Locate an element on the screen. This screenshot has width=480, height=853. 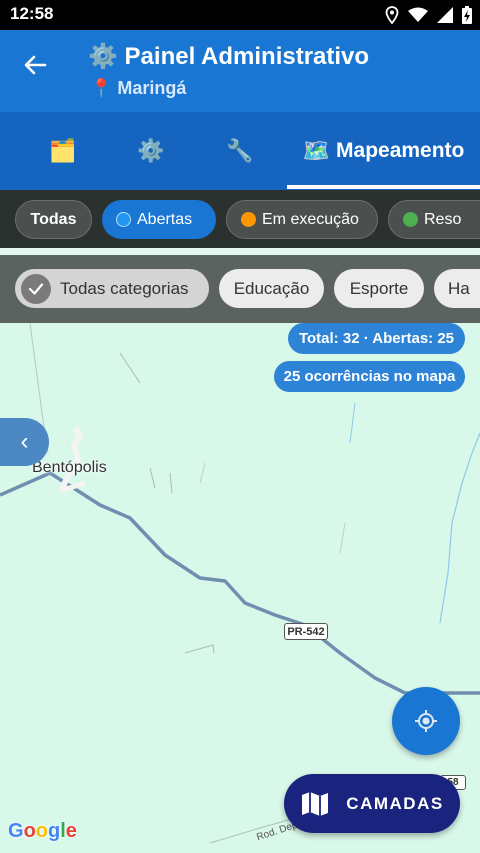
category-chip-todas: Todas categorias is located at coordinates (112, 288).